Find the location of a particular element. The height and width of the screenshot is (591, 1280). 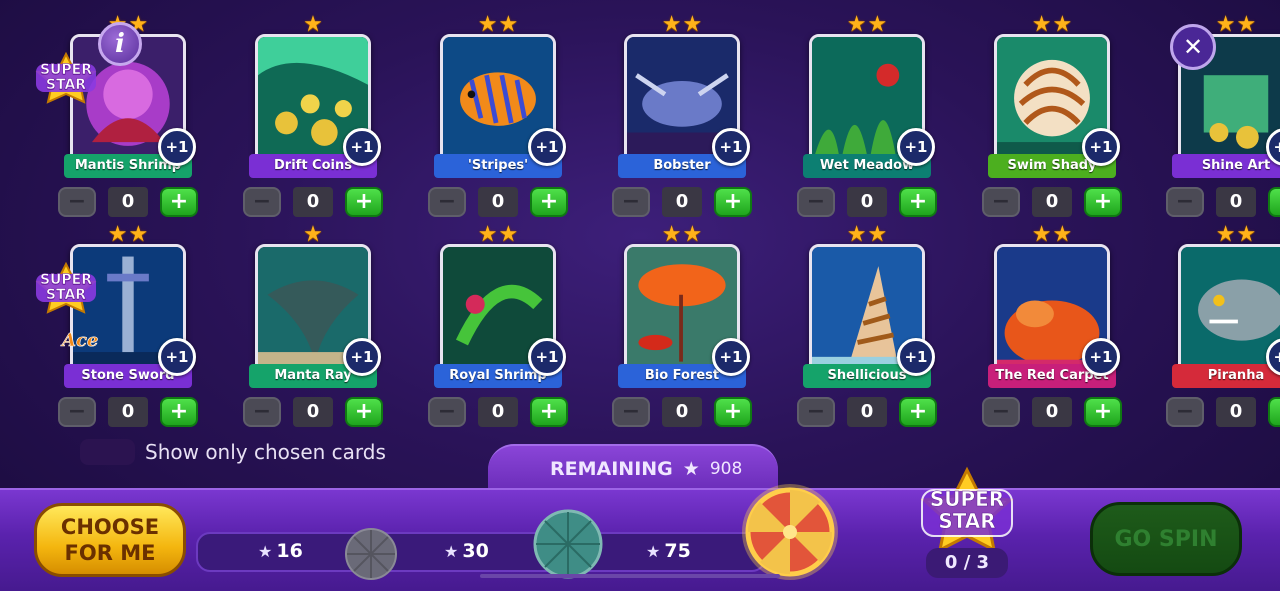

go-spin-button: GO SPIN is located at coordinates (1166, 539).